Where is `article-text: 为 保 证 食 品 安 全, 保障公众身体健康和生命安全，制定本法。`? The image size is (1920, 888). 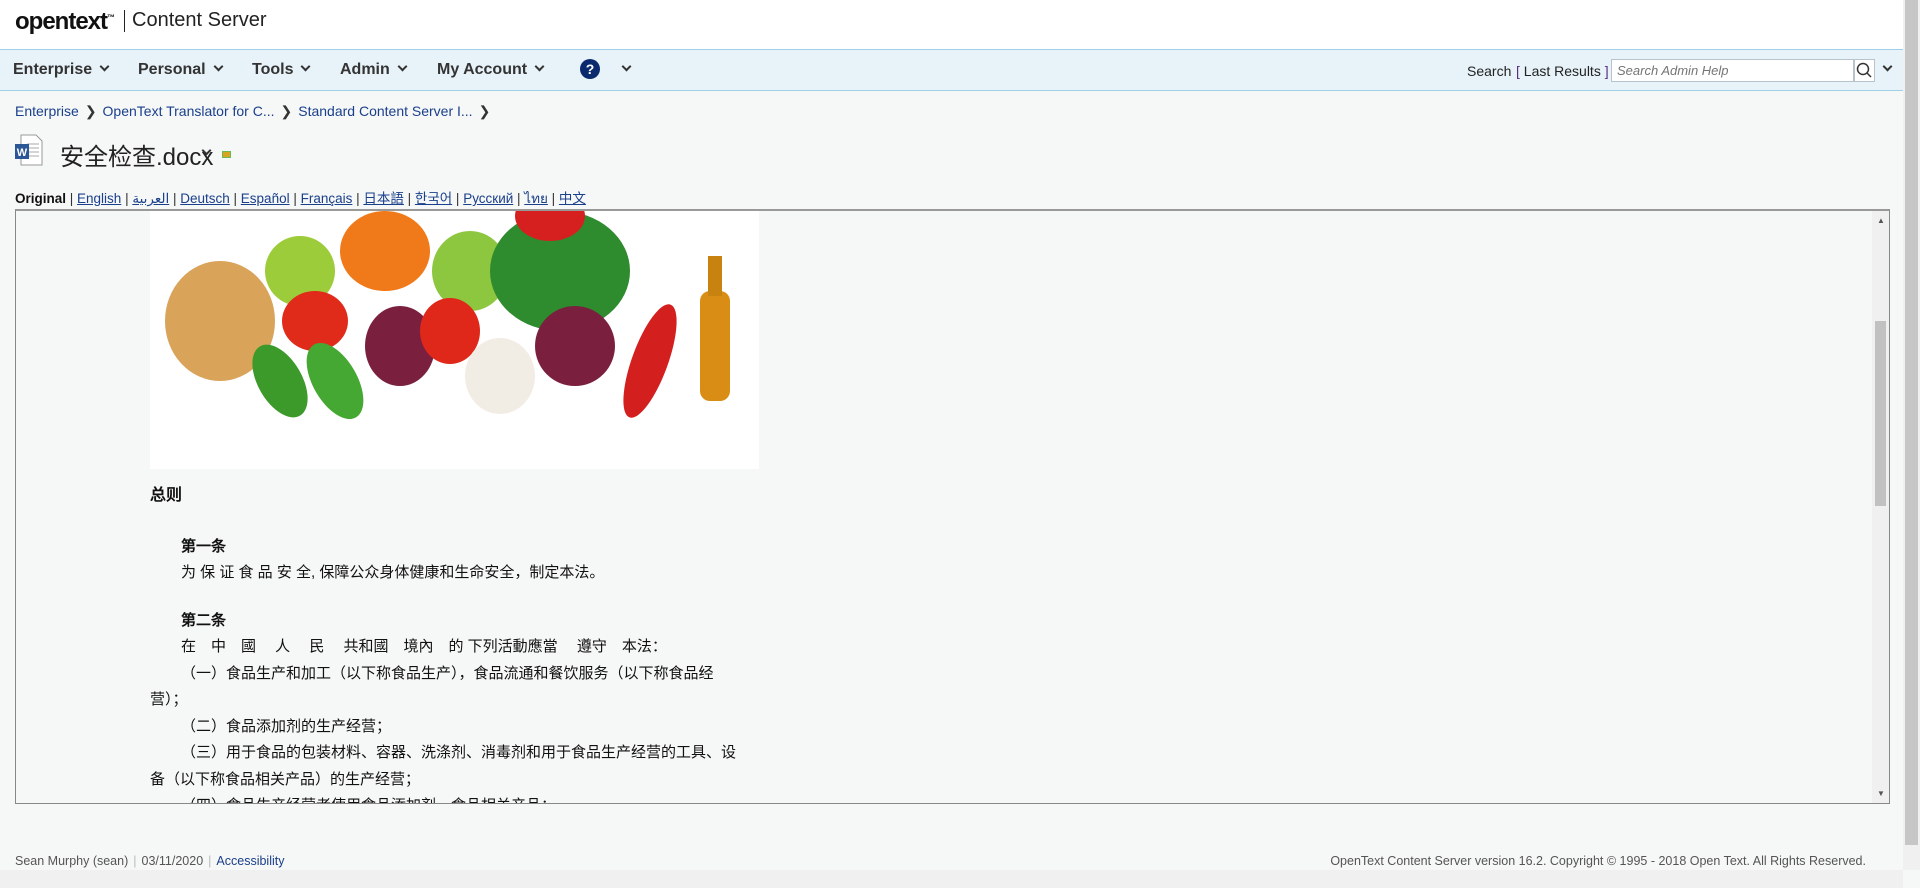 article-text: 为 保 证 食 品 安 全, 保障公众身体健康和生命安全，制定本法。 is located at coordinates (393, 572).